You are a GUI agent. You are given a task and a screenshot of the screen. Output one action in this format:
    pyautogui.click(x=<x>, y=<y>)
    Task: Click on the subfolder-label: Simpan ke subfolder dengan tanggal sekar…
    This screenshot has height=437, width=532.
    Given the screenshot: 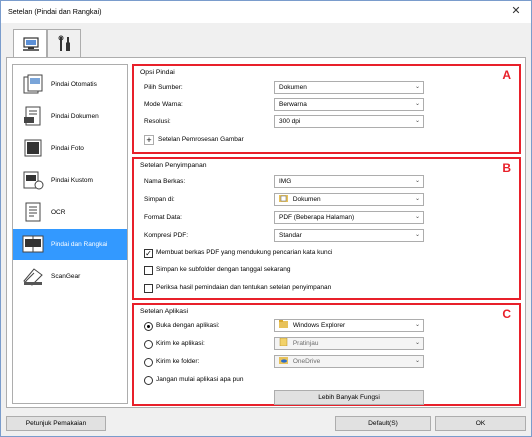 What is the action you would take?
    pyautogui.click(x=223, y=269)
    